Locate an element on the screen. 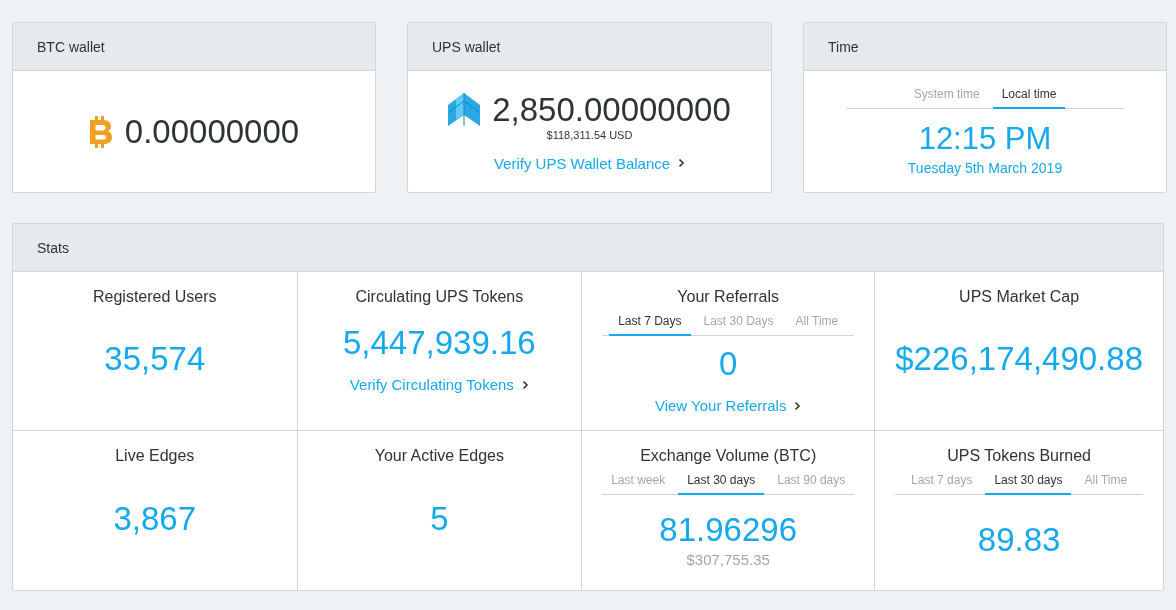  tab: Last week is located at coordinates (638, 484).